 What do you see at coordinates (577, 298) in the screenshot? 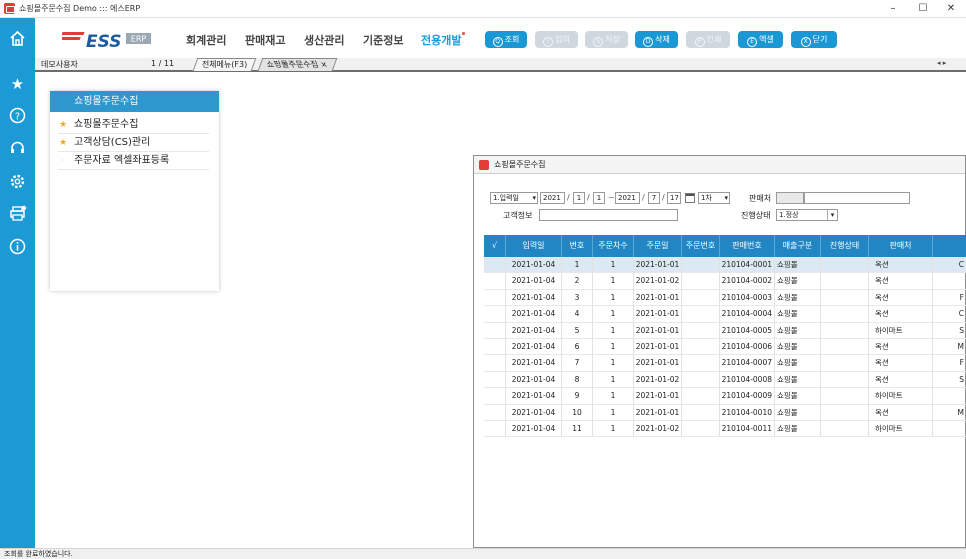
I see `cell-no: 3` at bounding box center [577, 298].